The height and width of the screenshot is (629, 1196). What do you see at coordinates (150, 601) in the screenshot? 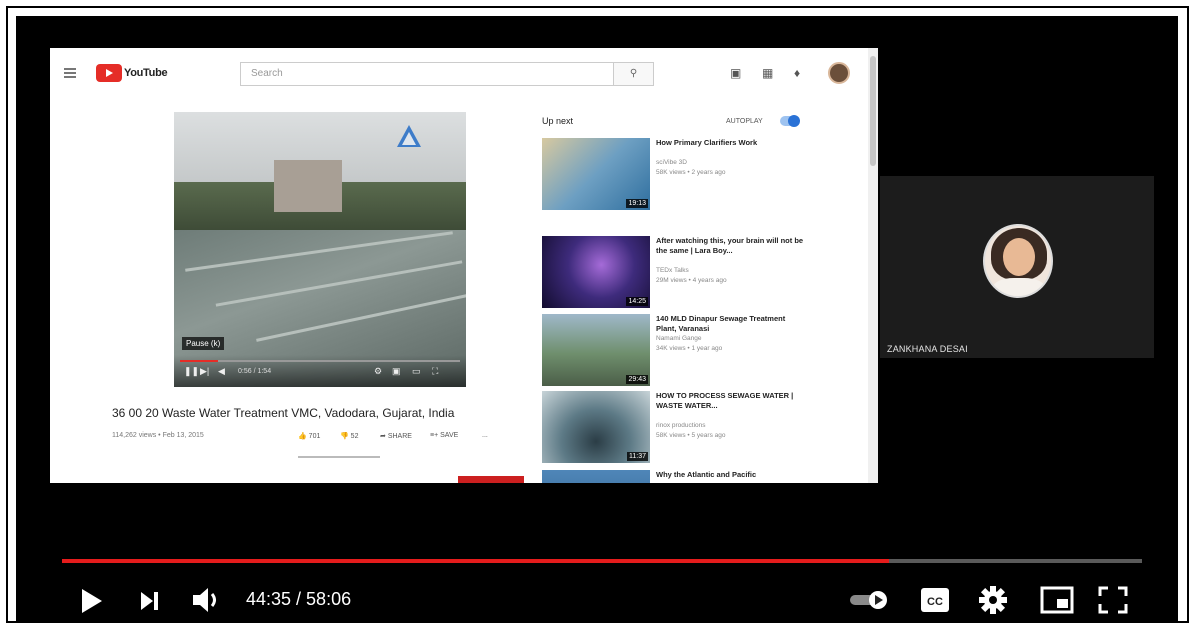
I see `next-icon` at bounding box center [150, 601].